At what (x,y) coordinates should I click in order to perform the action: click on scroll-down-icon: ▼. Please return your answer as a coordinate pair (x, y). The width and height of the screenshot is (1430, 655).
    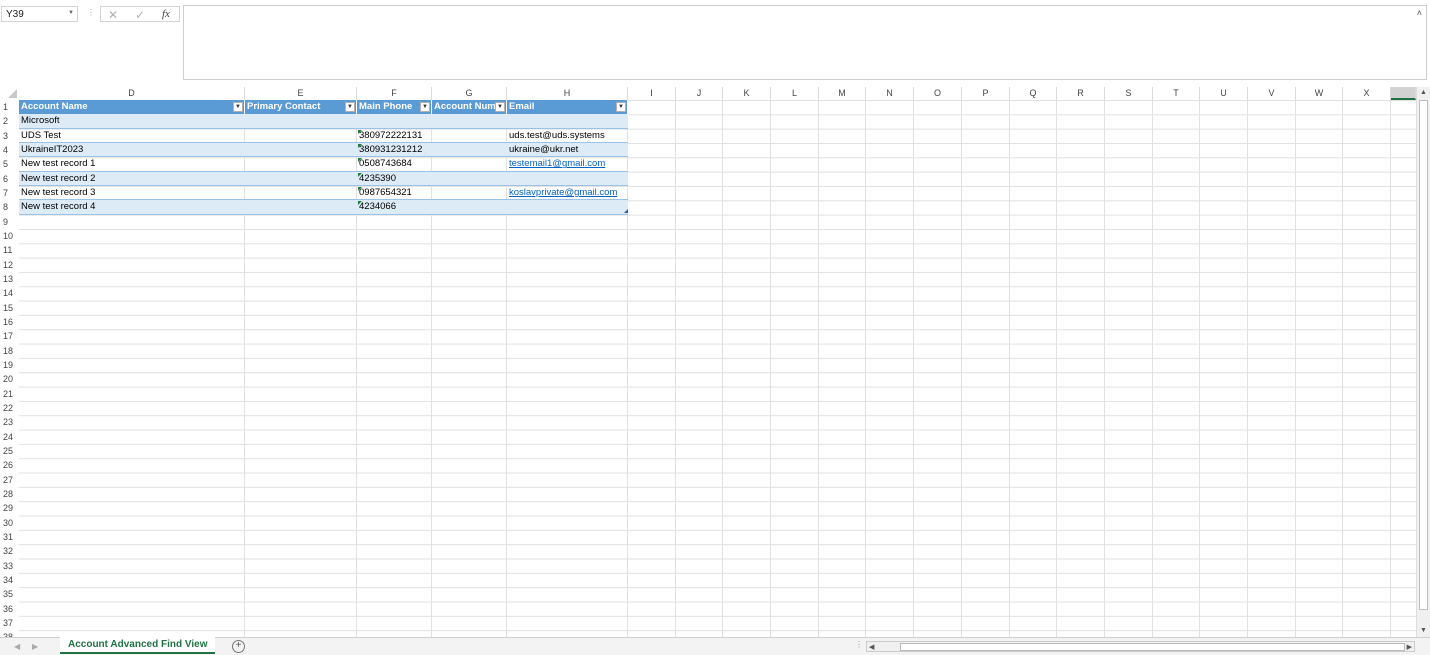
    Looking at the image, I should click on (1423, 630).